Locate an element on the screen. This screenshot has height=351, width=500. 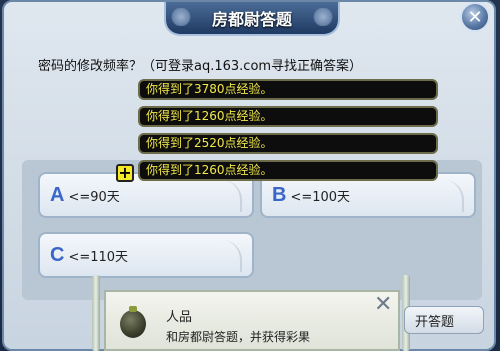
bomb-item-icon is located at coordinates (133, 322).